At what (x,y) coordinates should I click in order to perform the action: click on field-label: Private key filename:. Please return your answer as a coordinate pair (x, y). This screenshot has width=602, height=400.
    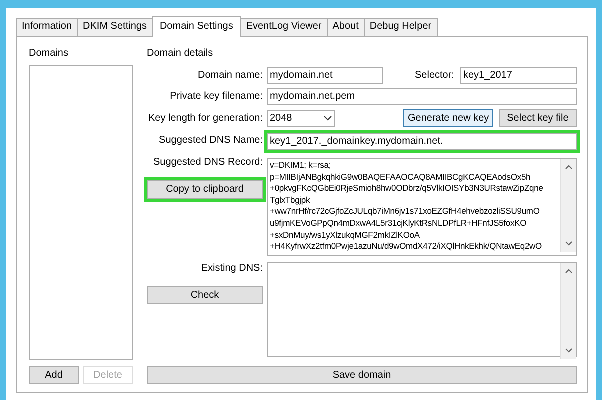
    Looking at the image, I should click on (216, 96).